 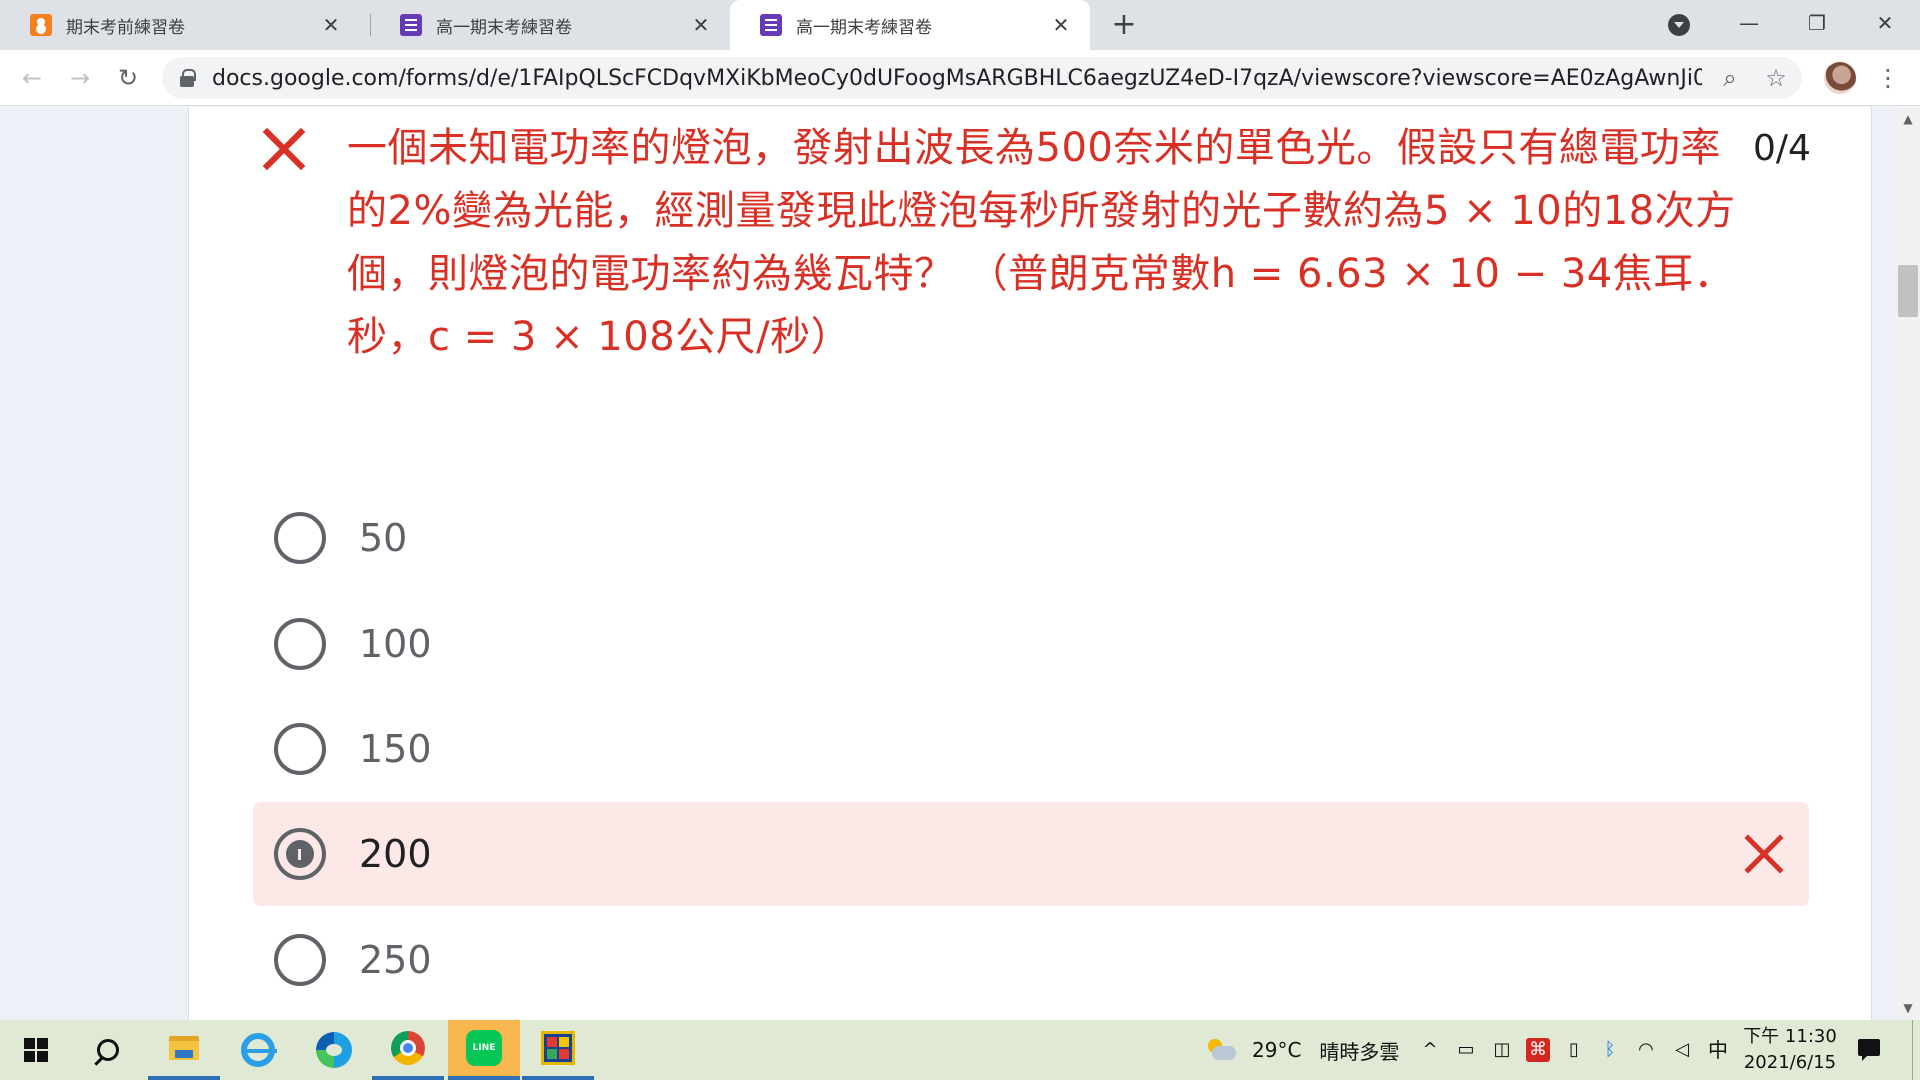 I want to click on restore-button: ❐, so click(x=1817, y=23).